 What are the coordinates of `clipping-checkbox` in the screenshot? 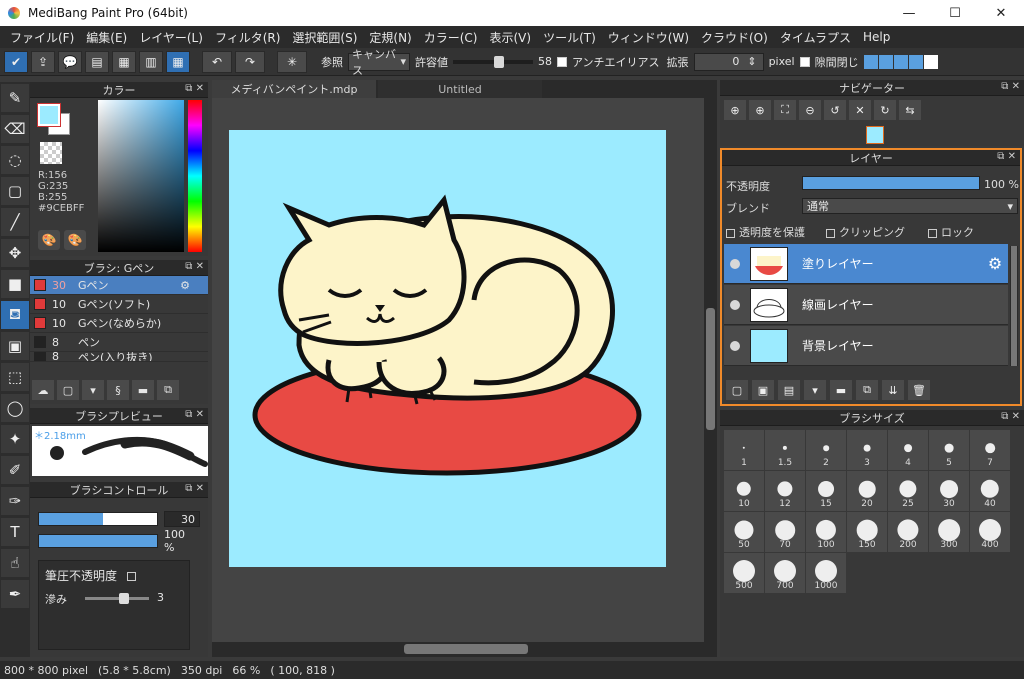 It's located at (830, 233).